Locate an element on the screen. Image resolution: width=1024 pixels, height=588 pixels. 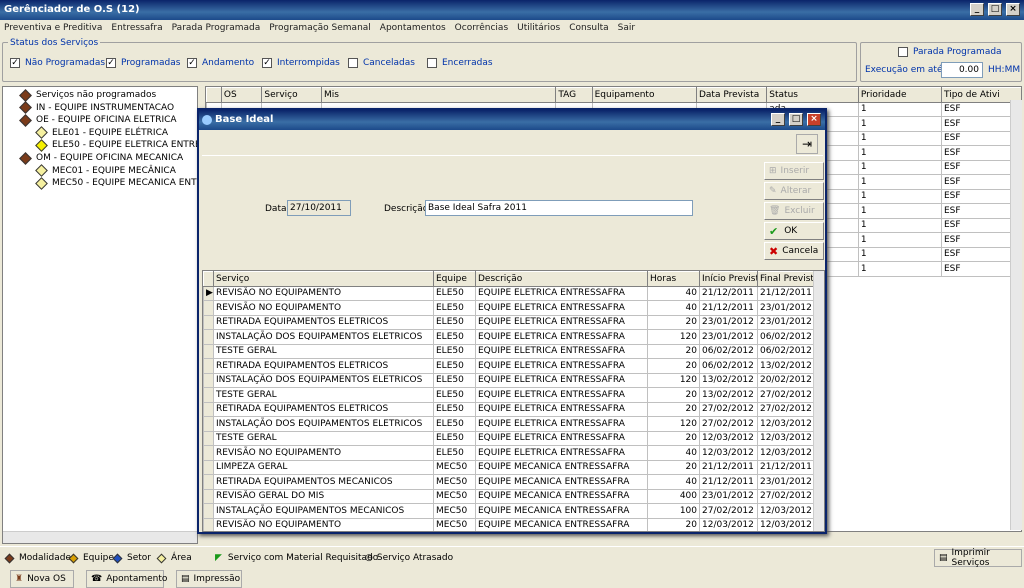
column-header: TAG is located at coordinates (574, 95).